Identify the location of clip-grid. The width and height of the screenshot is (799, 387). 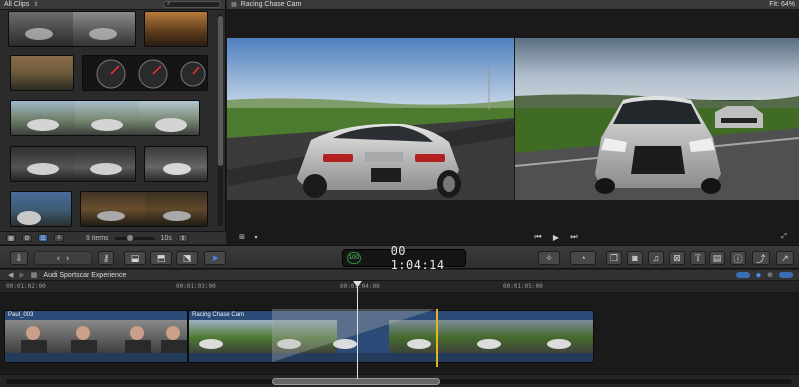
(110, 120).